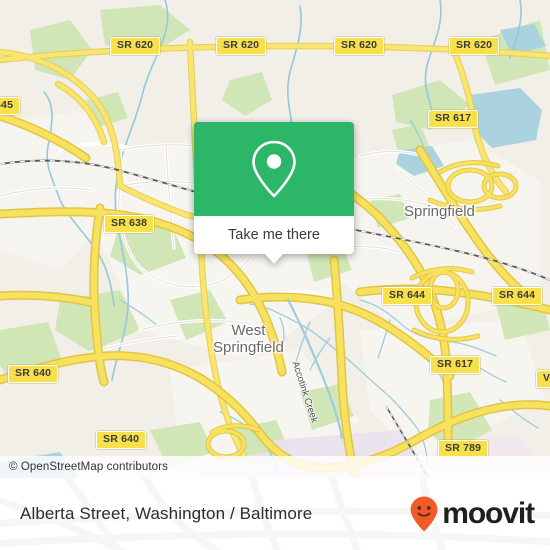 The width and height of the screenshot is (550, 550). Describe the element at coordinates (166, 513) in the screenshot. I see `footer-title: Alberta Street, Washington / Baltimore` at that location.